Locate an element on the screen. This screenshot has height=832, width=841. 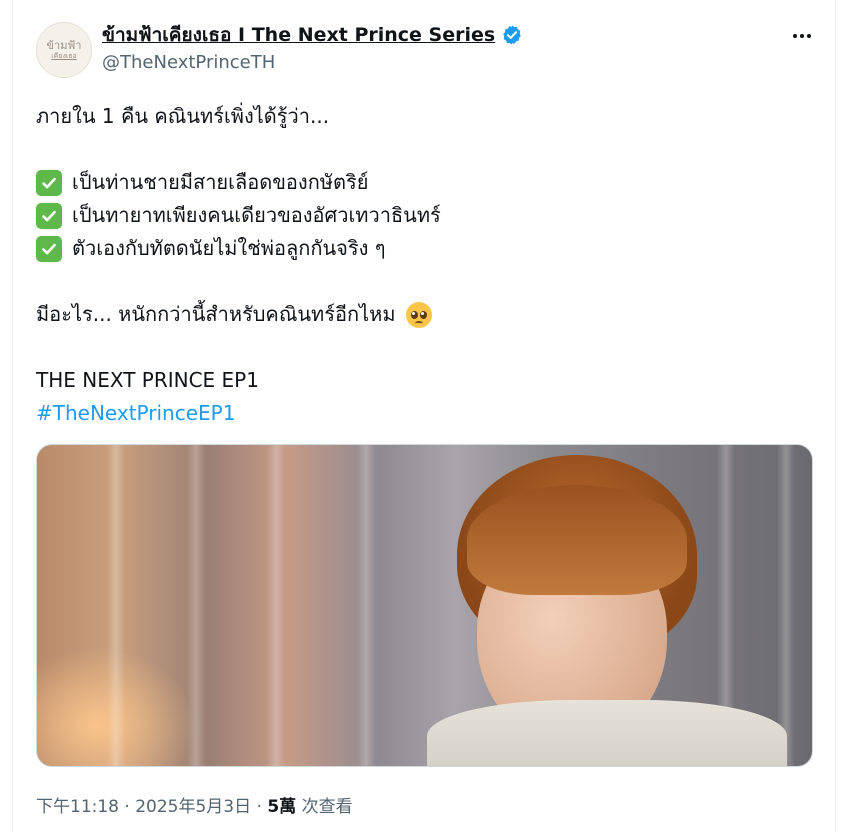
checklist-item-text: เป็นทายาทเพียงคนเดียวของอัศวเทวาธินทร์ is located at coordinates (256, 215).